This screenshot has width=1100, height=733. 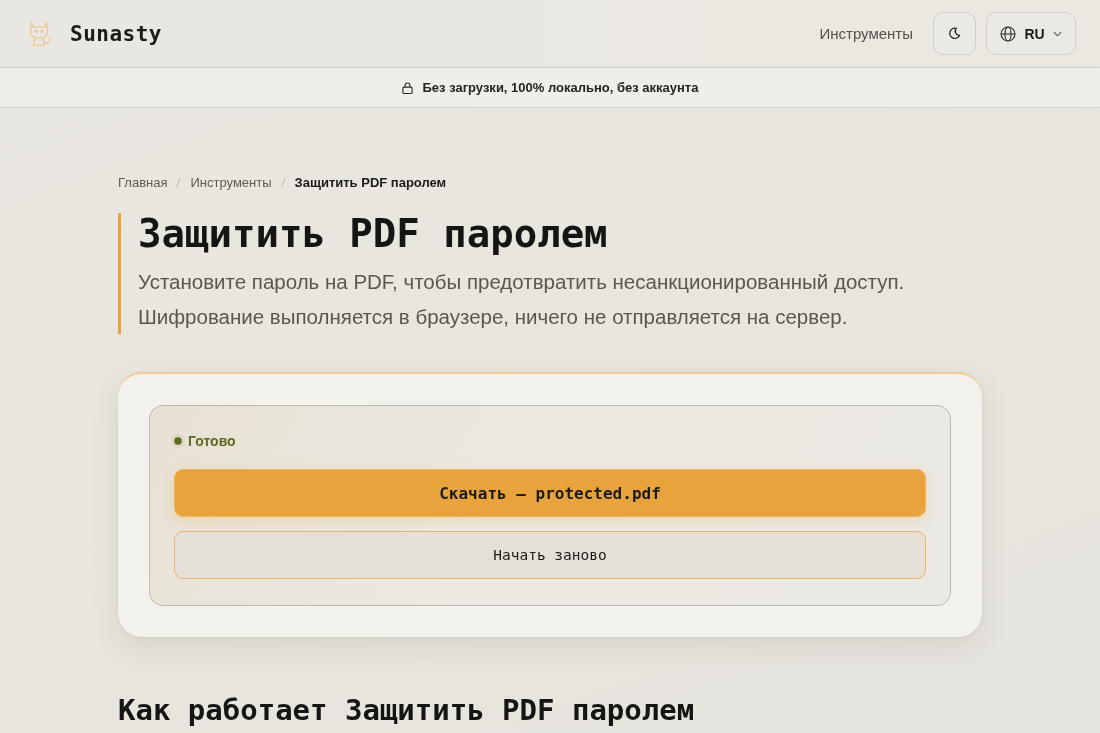 What do you see at coordinates (1031, 33) in the screenshot?
I see `language-button: RU` at bounding box center [1031, 33].